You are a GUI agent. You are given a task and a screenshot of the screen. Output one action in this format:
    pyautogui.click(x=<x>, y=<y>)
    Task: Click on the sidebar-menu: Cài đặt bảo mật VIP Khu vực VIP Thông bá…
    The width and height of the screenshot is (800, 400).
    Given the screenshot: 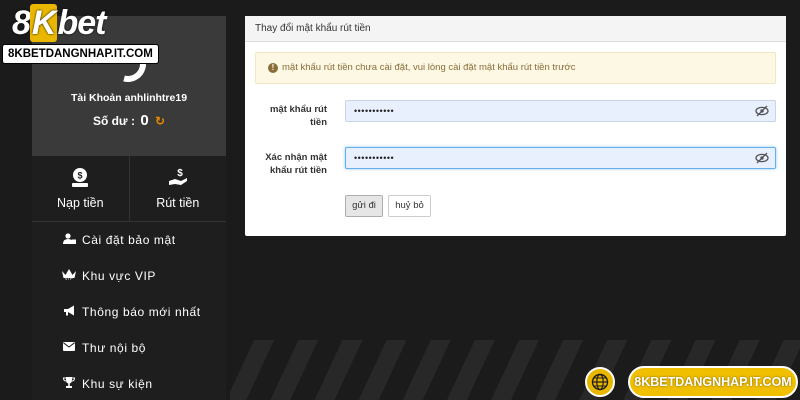 What is the action you would take?
    pyautogui.click(x=129, y=311)
    